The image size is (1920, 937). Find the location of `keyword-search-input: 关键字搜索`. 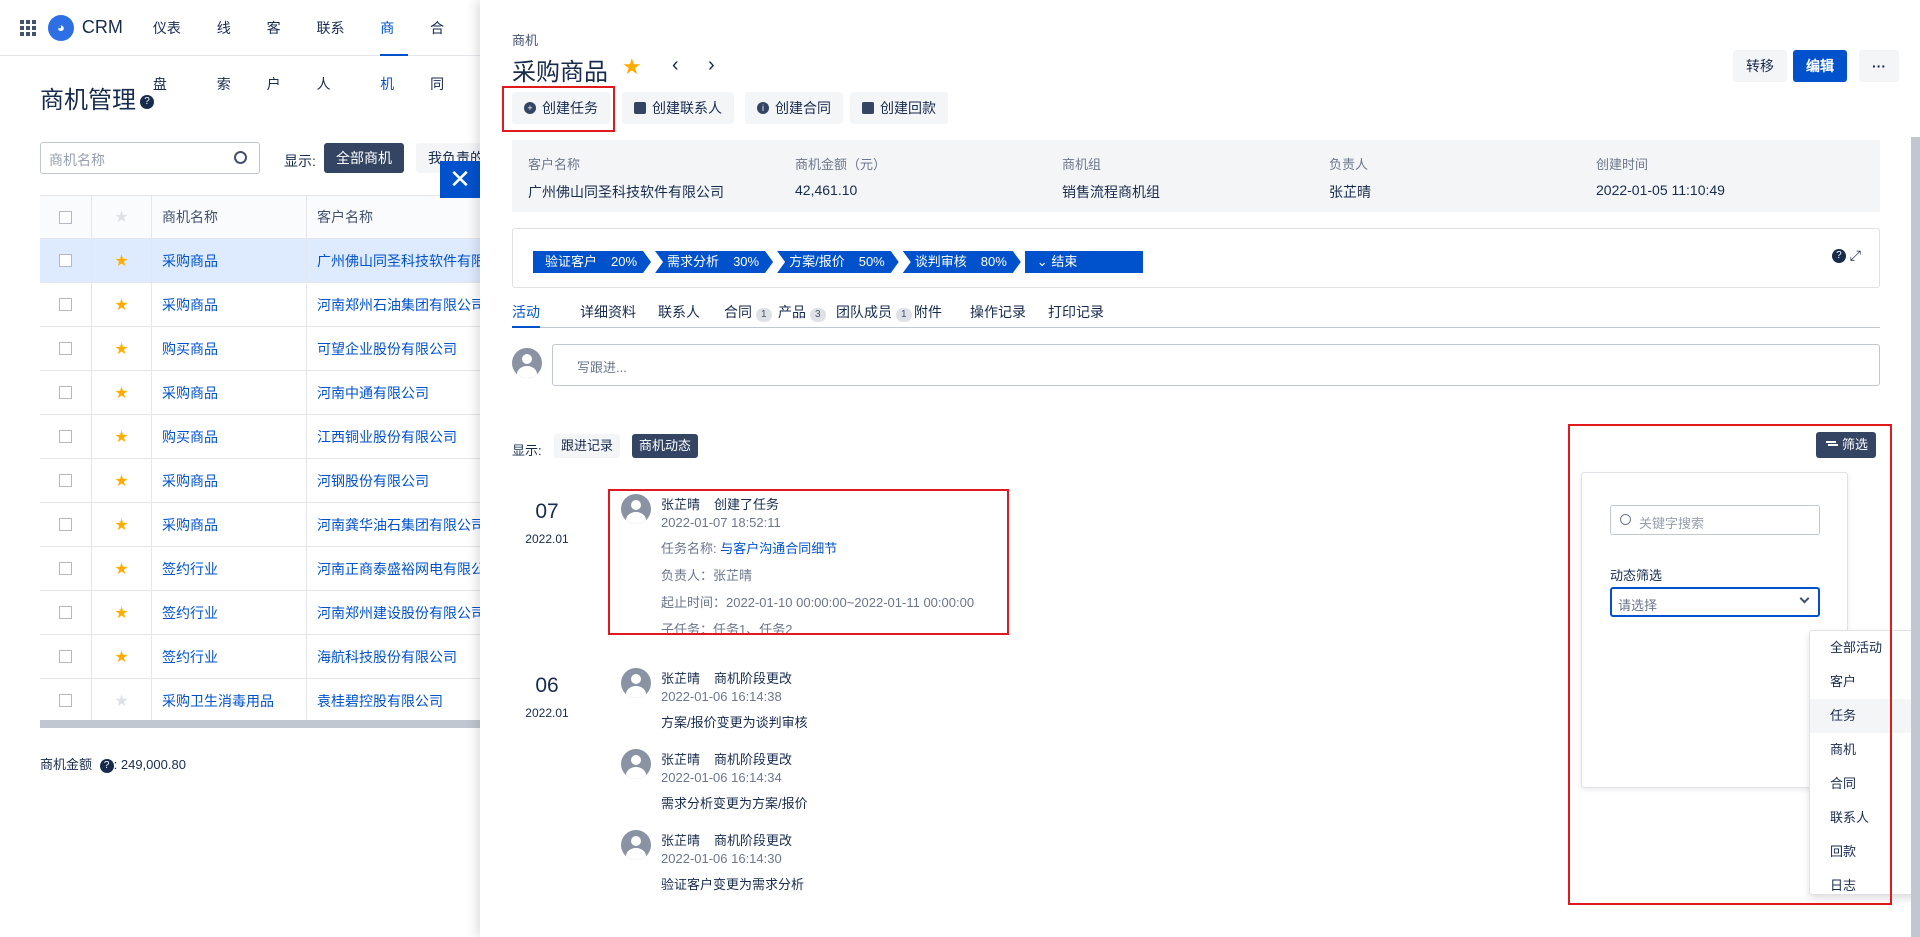

keyword-search-input: 关键字搜索 is located at coordinates (1715, 520).